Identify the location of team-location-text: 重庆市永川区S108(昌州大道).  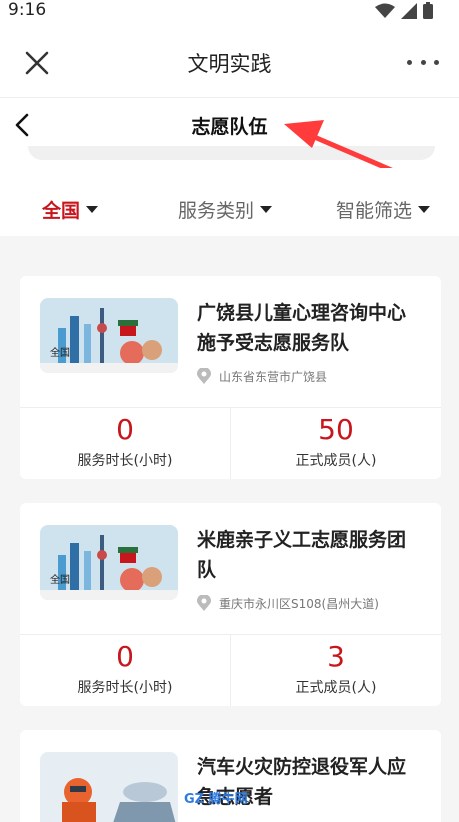
(299, 604).